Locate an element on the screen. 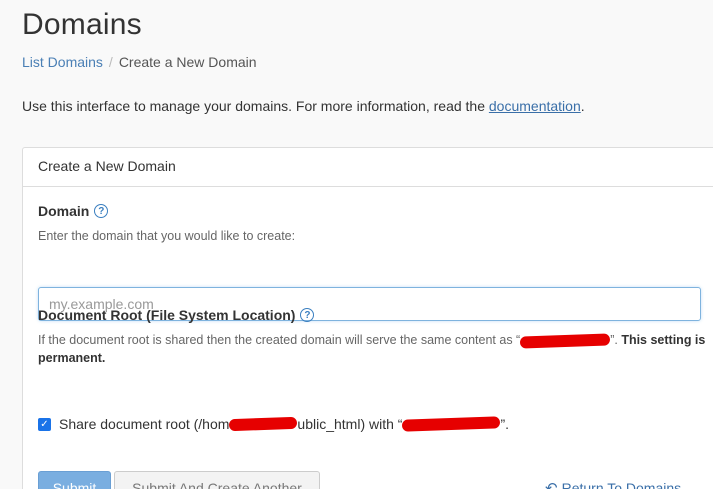 The width and height of the screenshot is (713, 489). checkbox-label-suffix: ”. is located at coordinates (505, 424).